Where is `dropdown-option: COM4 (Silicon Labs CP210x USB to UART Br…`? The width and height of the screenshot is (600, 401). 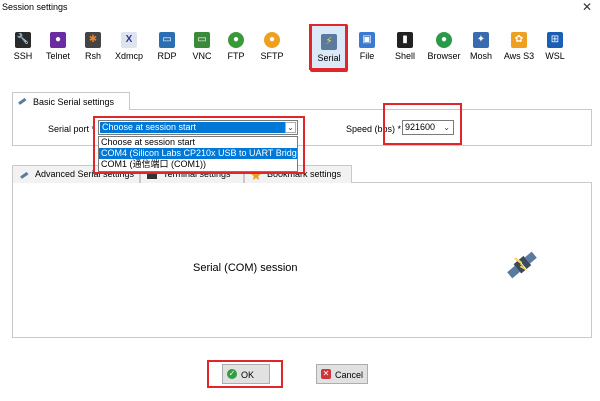 dropdown-option: COM4 (Silicon Labs CP210x USB to UART Br… is located at coordinates (198, 153).